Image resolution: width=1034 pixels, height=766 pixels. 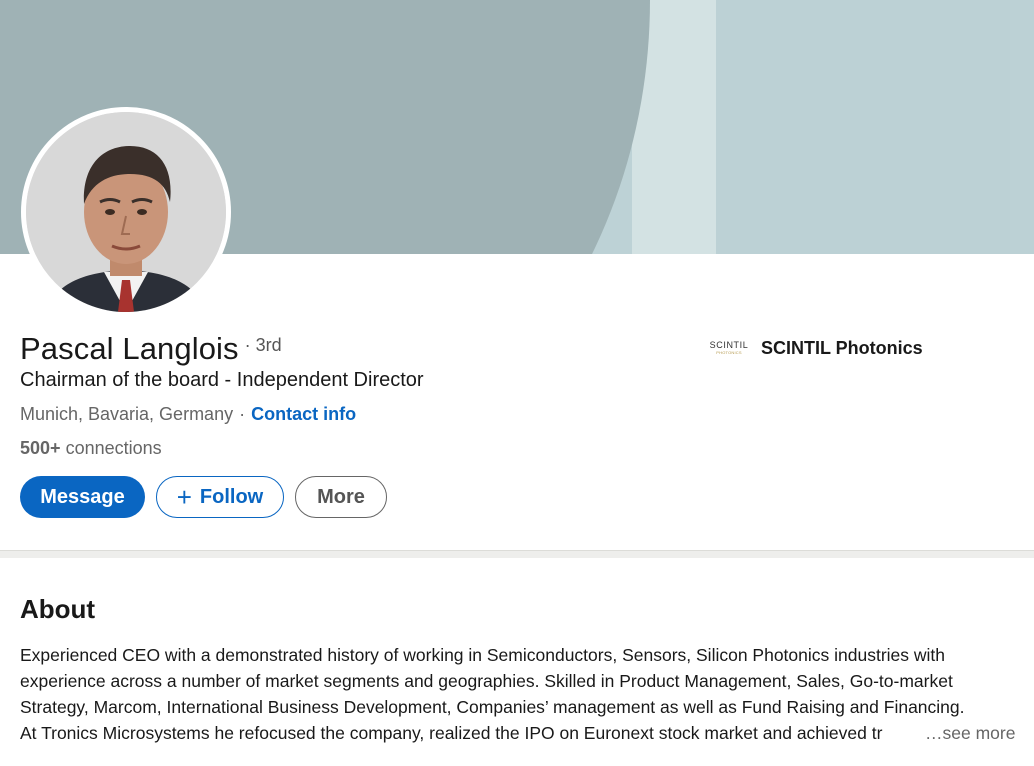 I want to click on name-row: Pascal Langlois · 3rd, so click(x=151, y=349).